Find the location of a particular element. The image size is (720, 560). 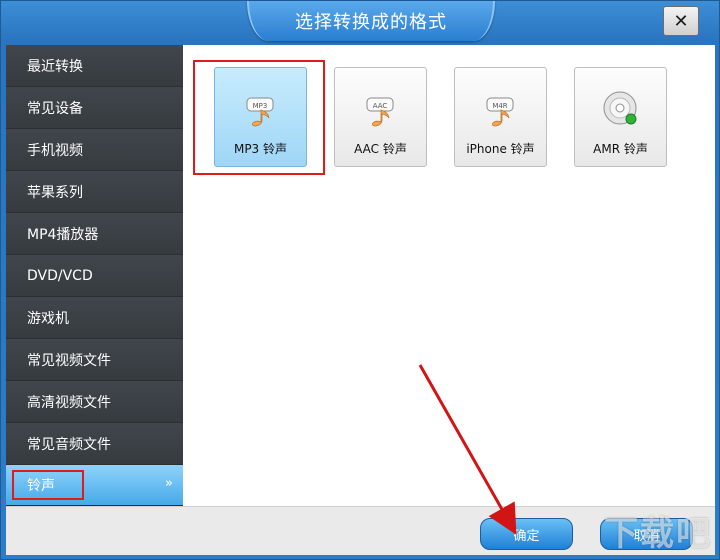

sidebar-item-dvd-vcd: DVD/VCD is located at coordinates (94, 276).